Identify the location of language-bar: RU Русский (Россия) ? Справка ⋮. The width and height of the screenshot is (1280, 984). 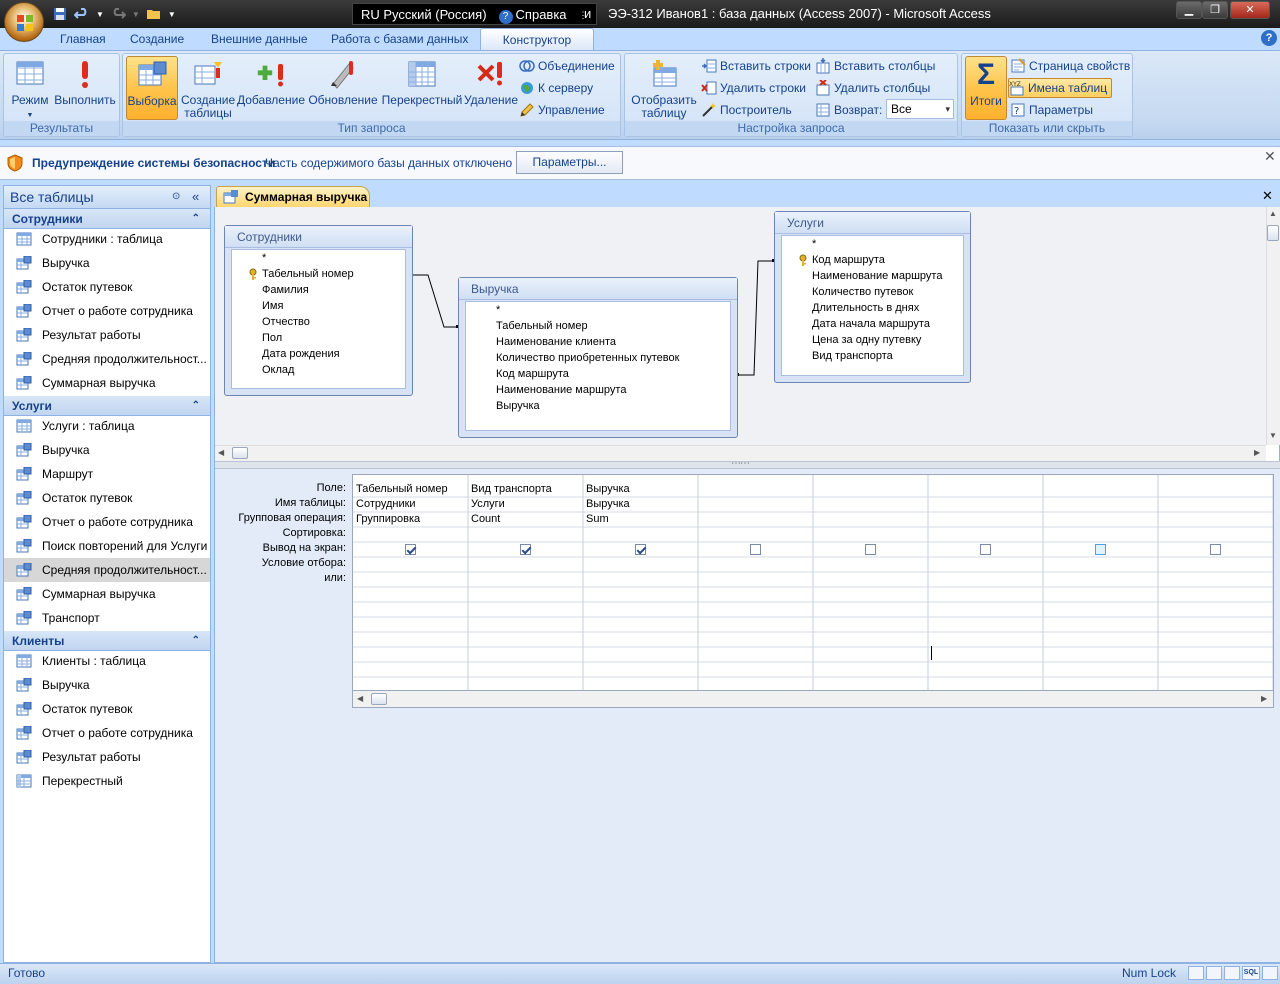
(474, 14).